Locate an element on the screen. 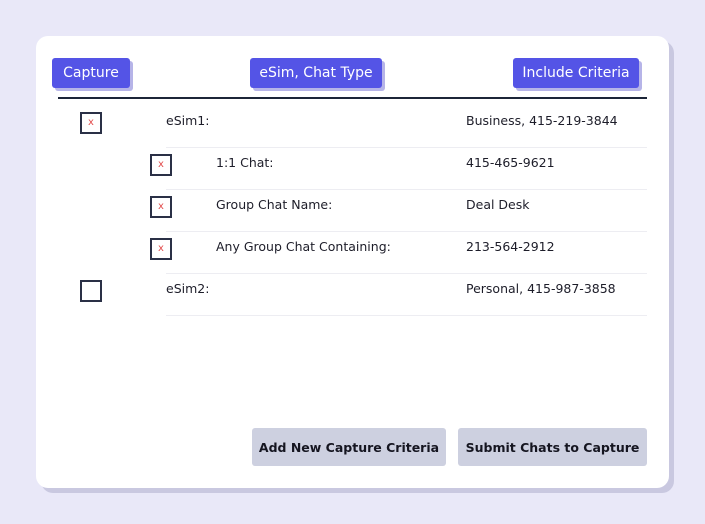  any-group-chat-value: 213-564-2912 is located at coordinates (510, 246).